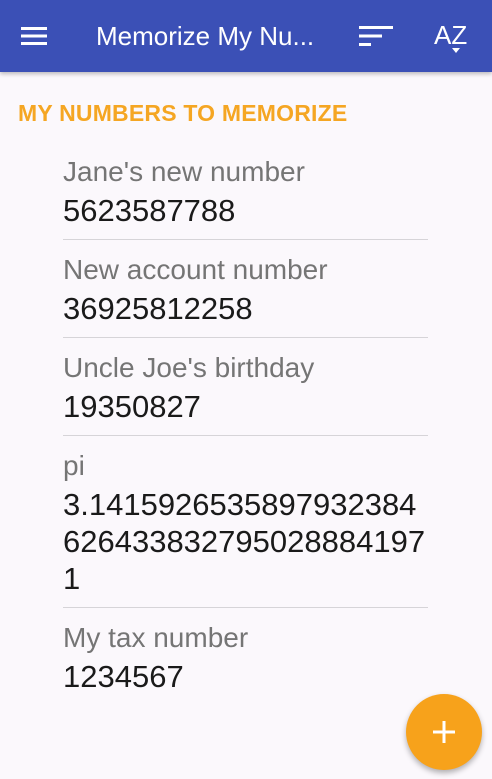  I want to click on section-header: MY NUMBERS TO MEMORIZE, so click(183, 113).